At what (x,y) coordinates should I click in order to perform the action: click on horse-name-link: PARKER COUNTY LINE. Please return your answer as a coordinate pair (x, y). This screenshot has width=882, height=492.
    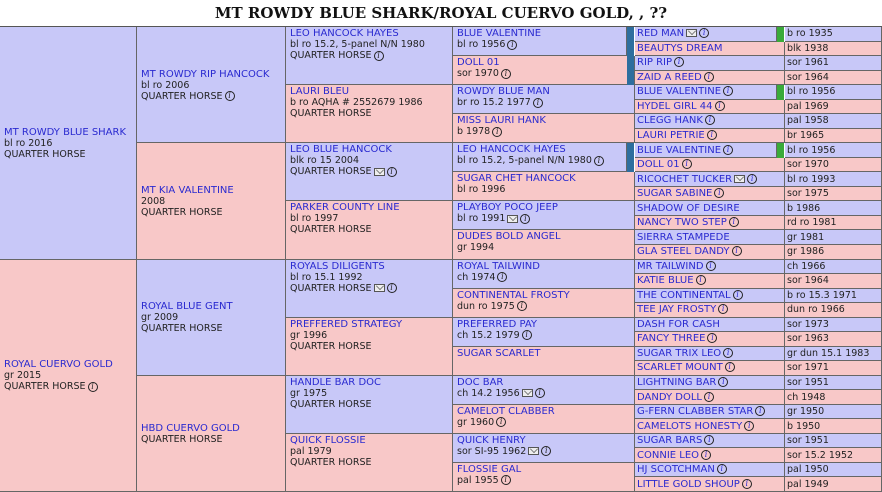
    Looking at the image, I should click on (369, 207).